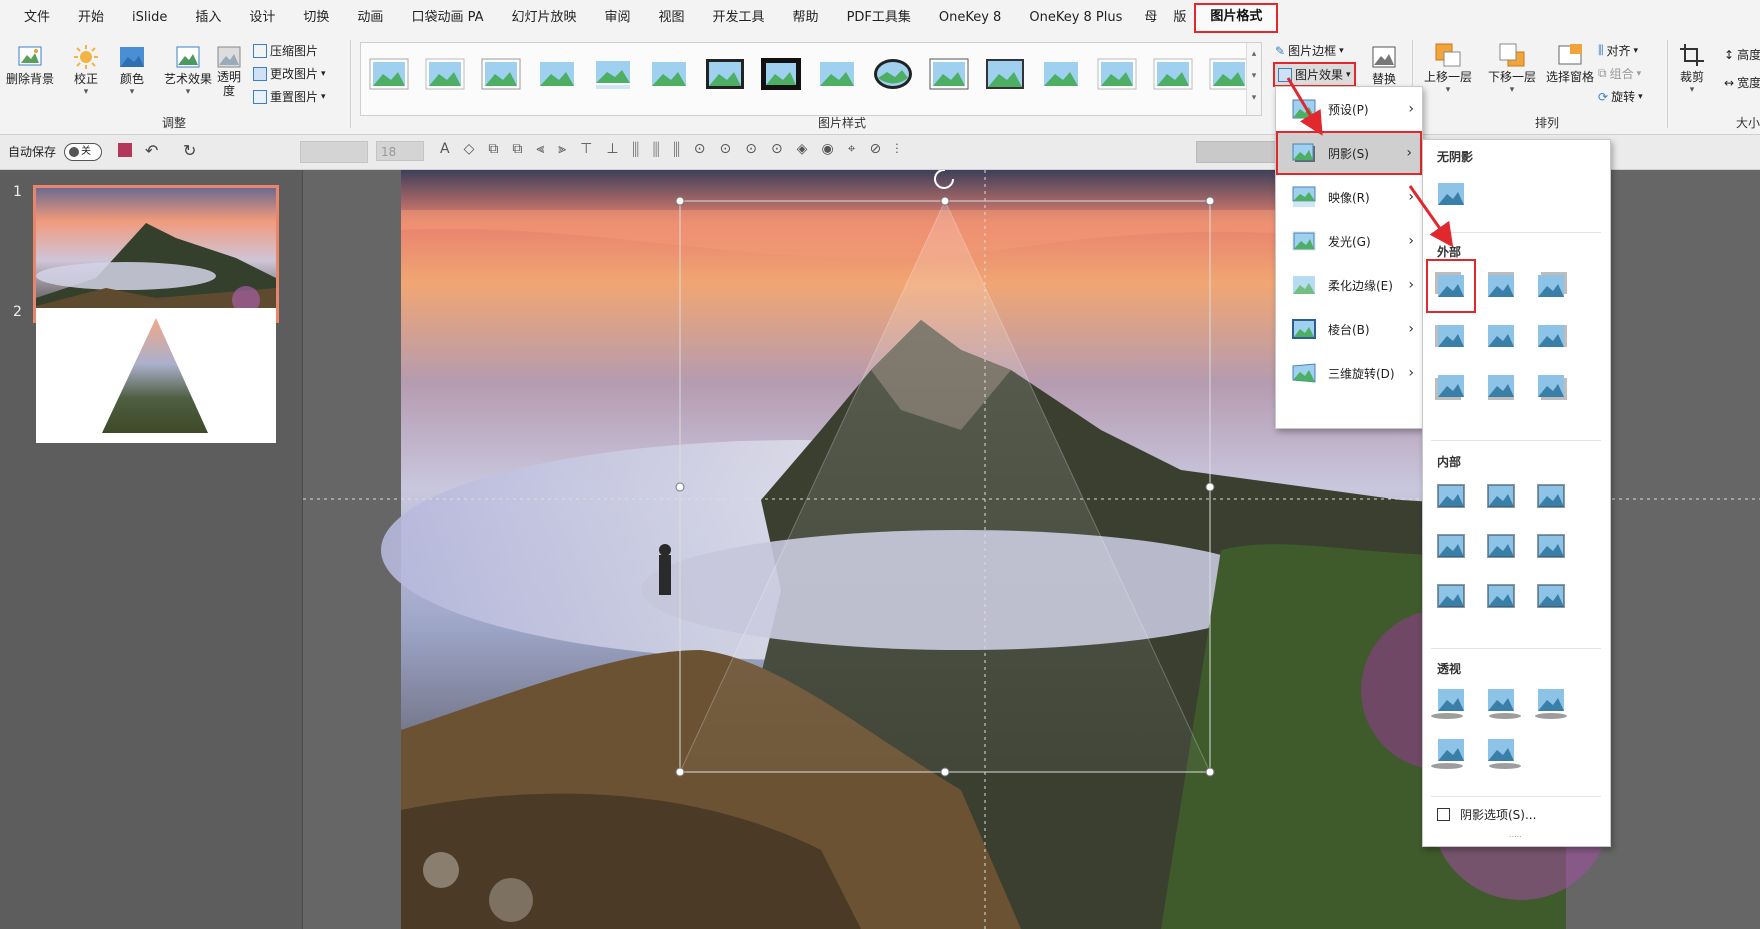  What do you see at coordinates (334, 152) in the screenshot?
I see `font-name-box` at bounding box center [334, 152].